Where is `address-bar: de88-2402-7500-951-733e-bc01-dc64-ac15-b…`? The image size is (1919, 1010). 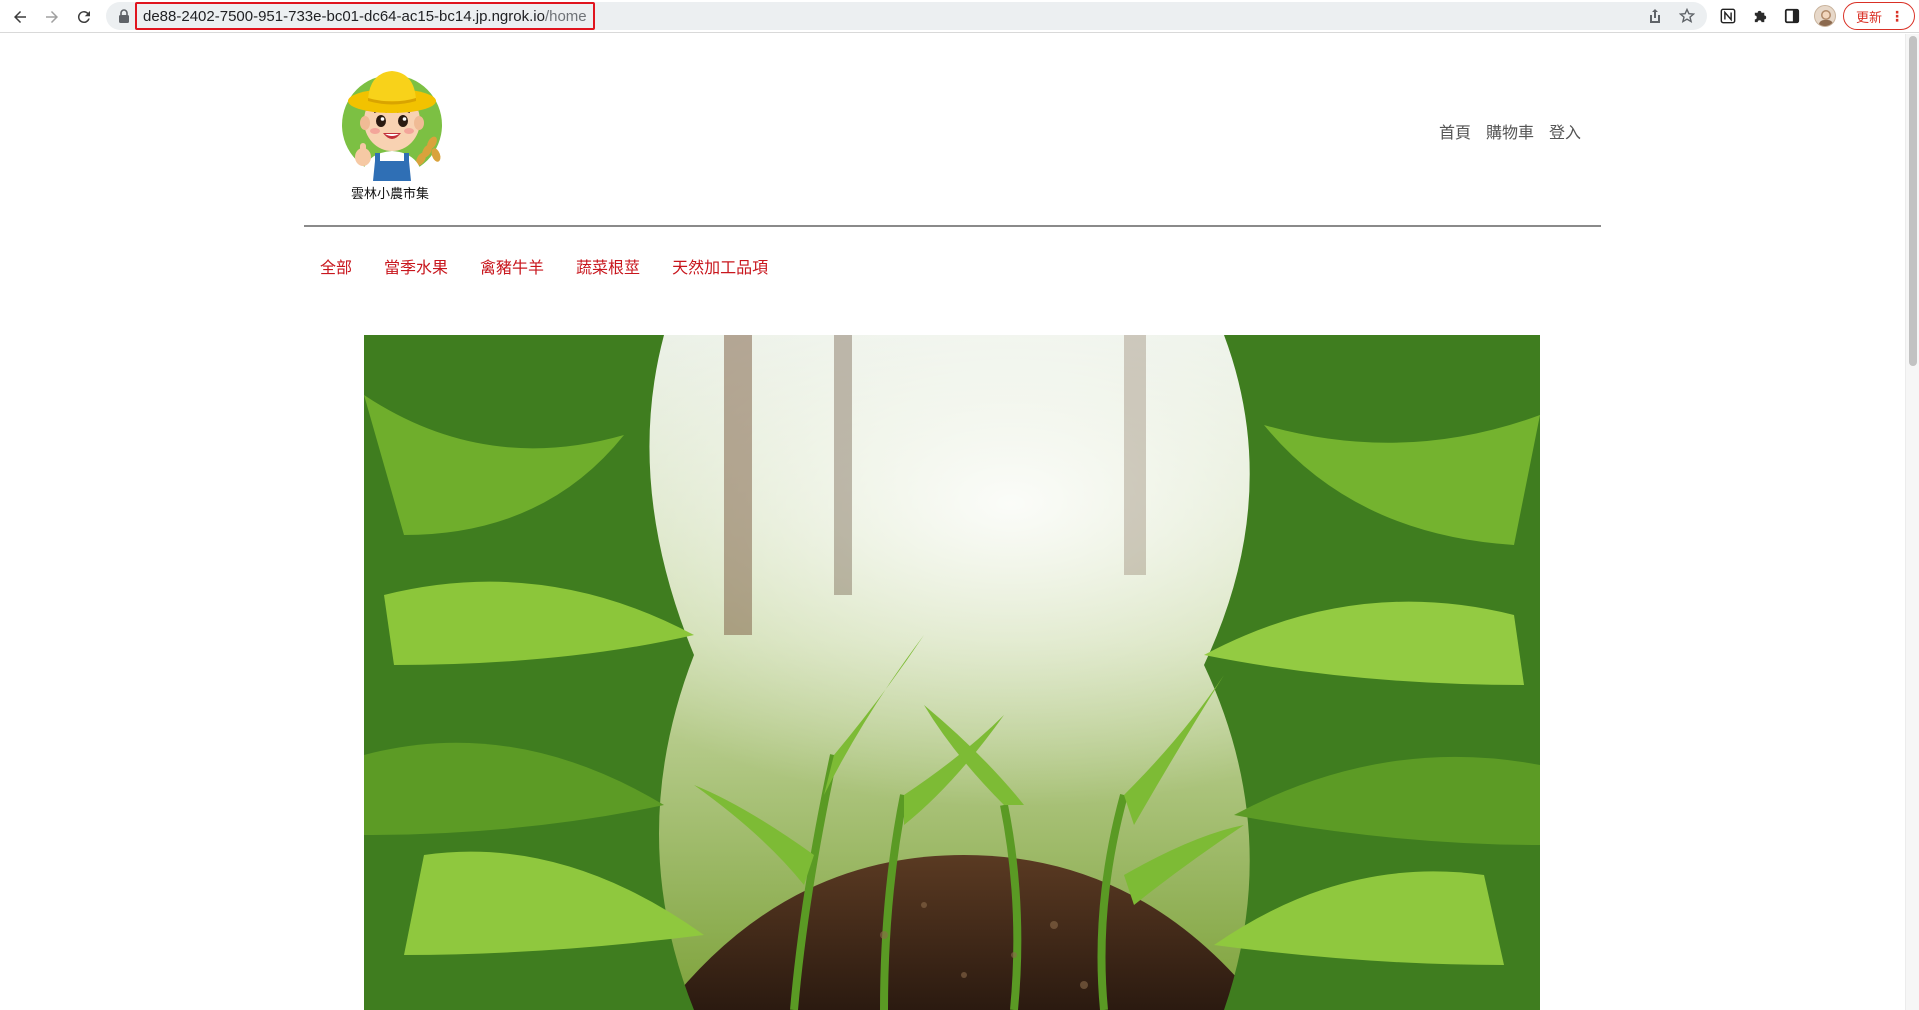
address-bar: de88-2402-7500-951-733e-bc01-dc64-ac15-b… is located at coordinates (906, 16).